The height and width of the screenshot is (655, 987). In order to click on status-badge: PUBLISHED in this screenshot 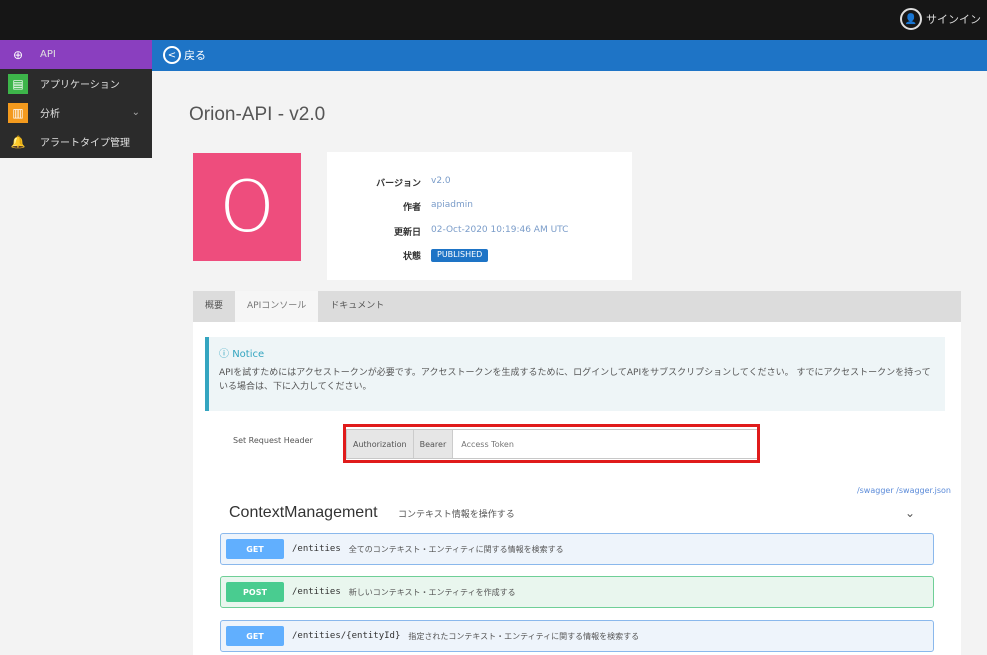, I will do `click(460, 255)`.